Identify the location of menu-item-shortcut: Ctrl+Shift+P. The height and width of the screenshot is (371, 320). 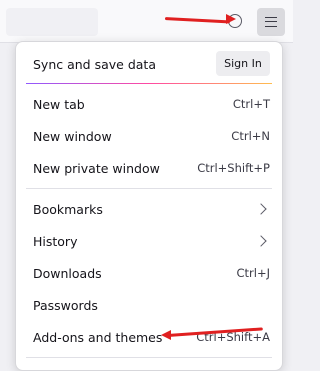
(233, 168).